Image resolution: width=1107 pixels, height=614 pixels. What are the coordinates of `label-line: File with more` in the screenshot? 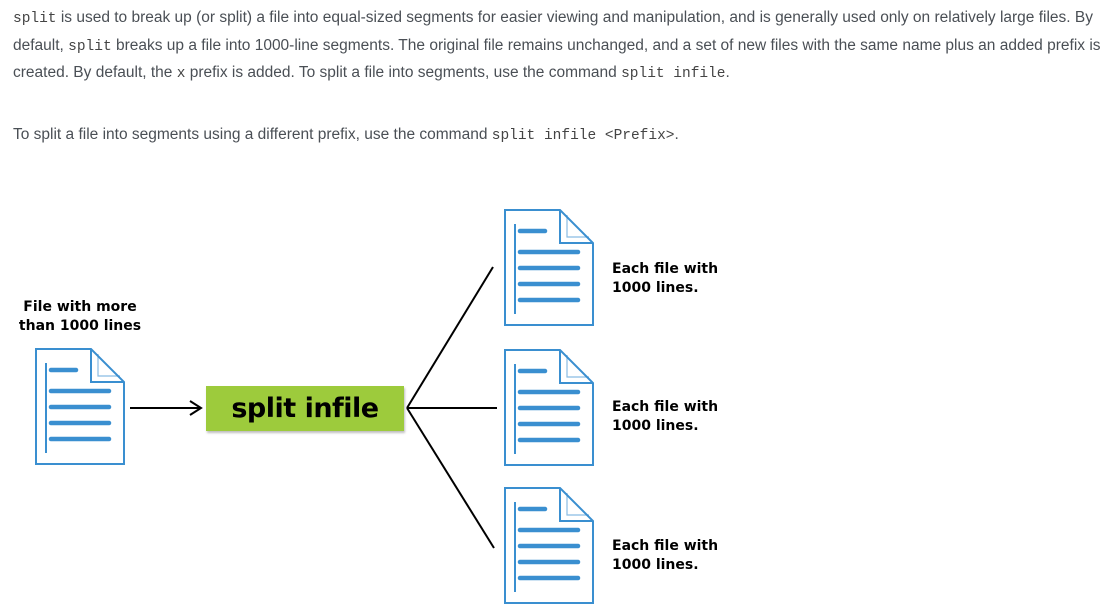 It's located at (80, 307).